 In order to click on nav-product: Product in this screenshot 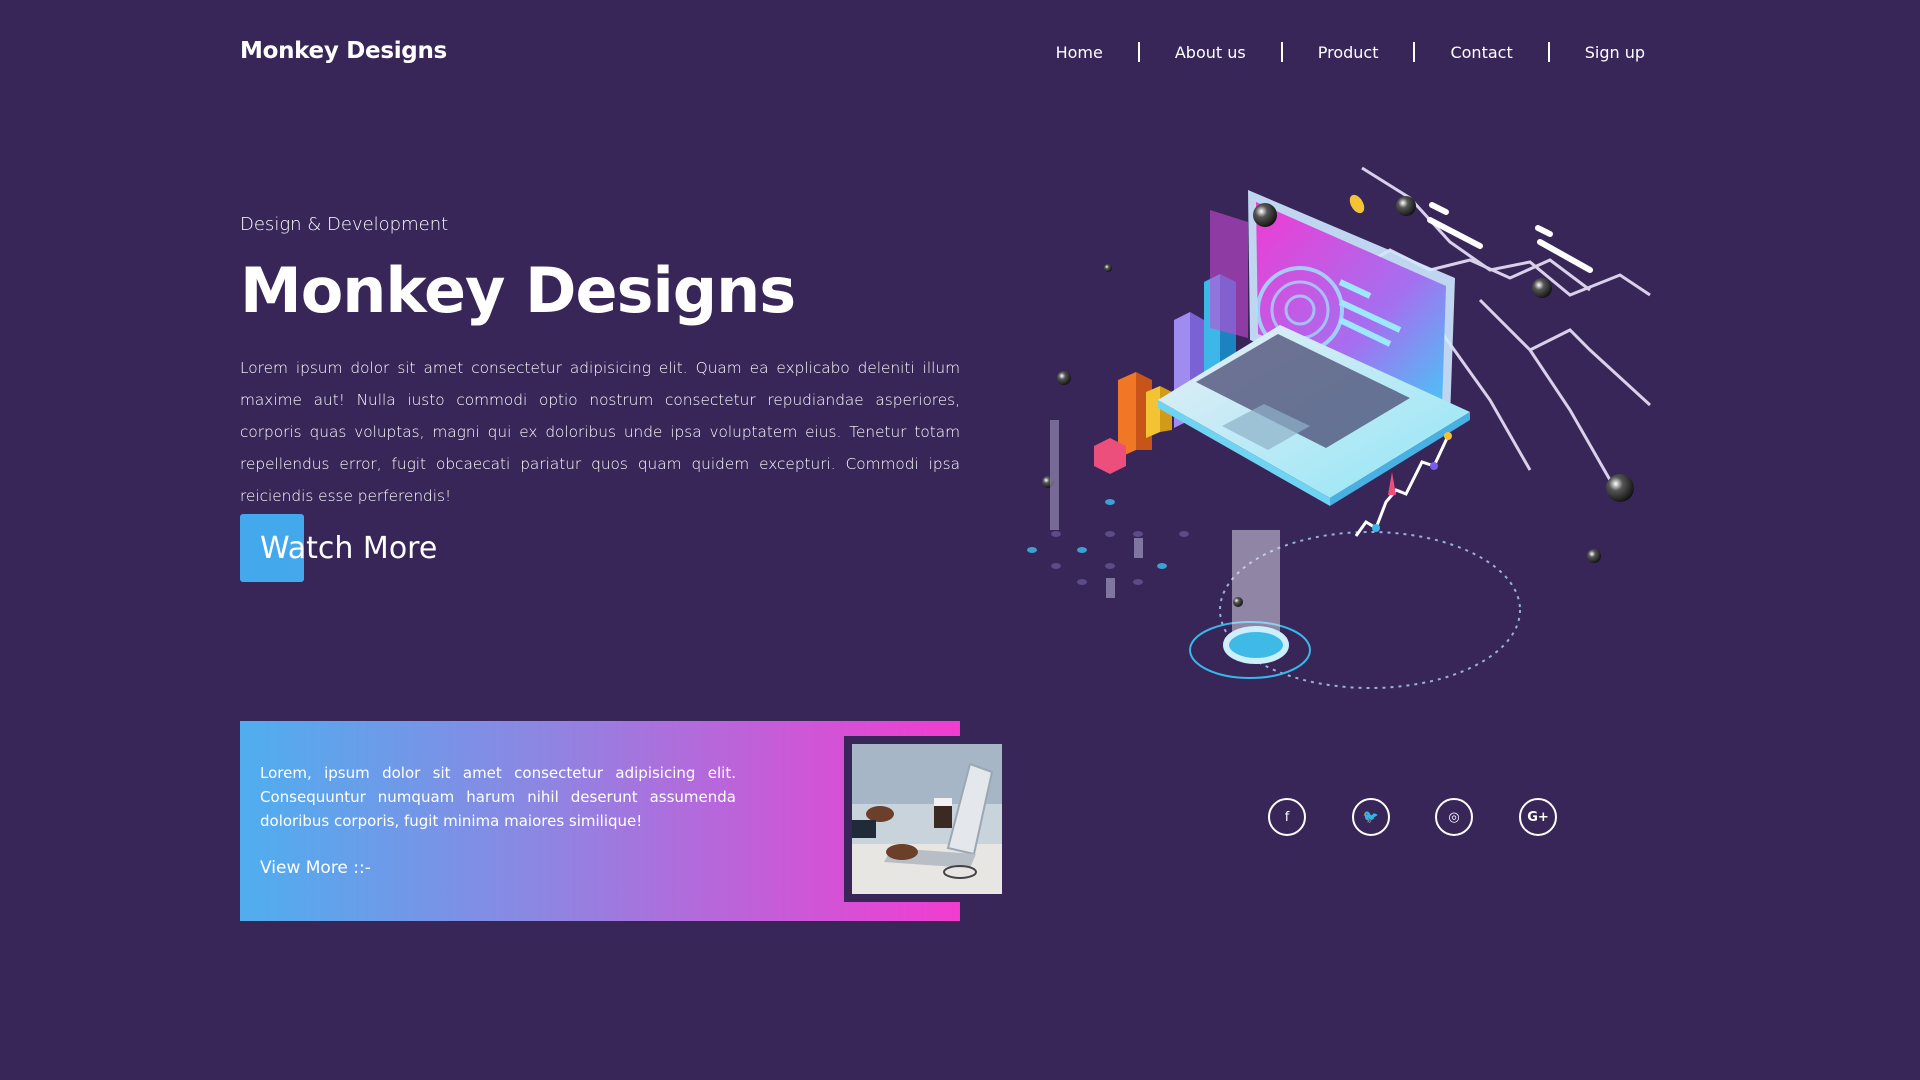, I will do `click(1348, 52)`.